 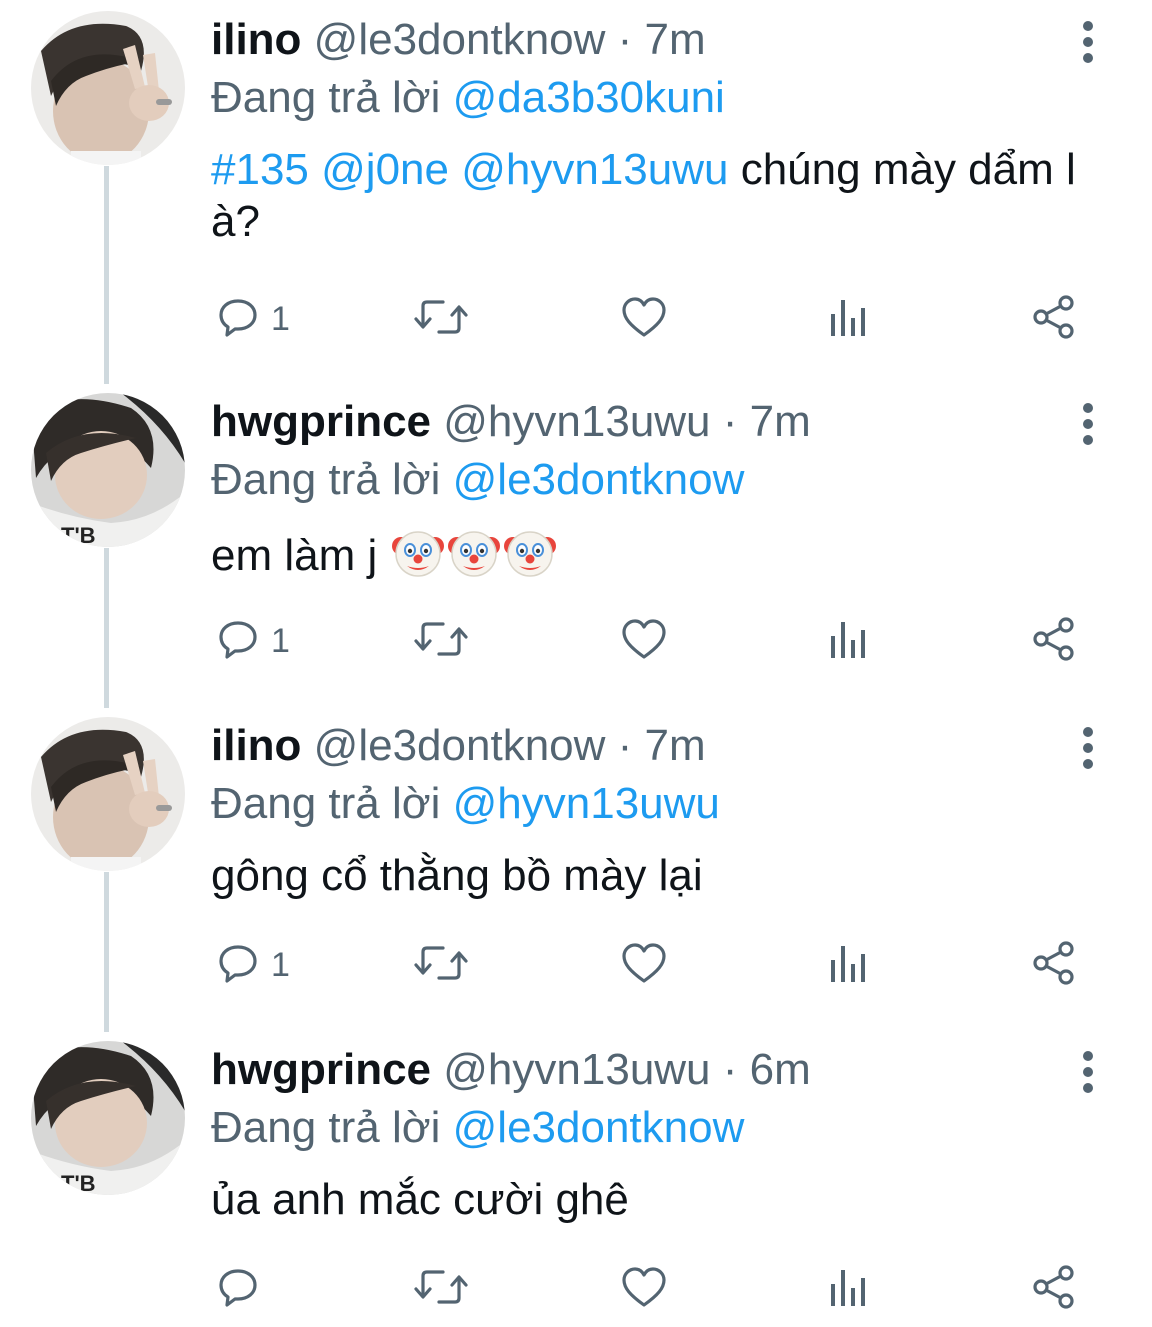 I want to click on action-bar, so click(x=651, y=1289).